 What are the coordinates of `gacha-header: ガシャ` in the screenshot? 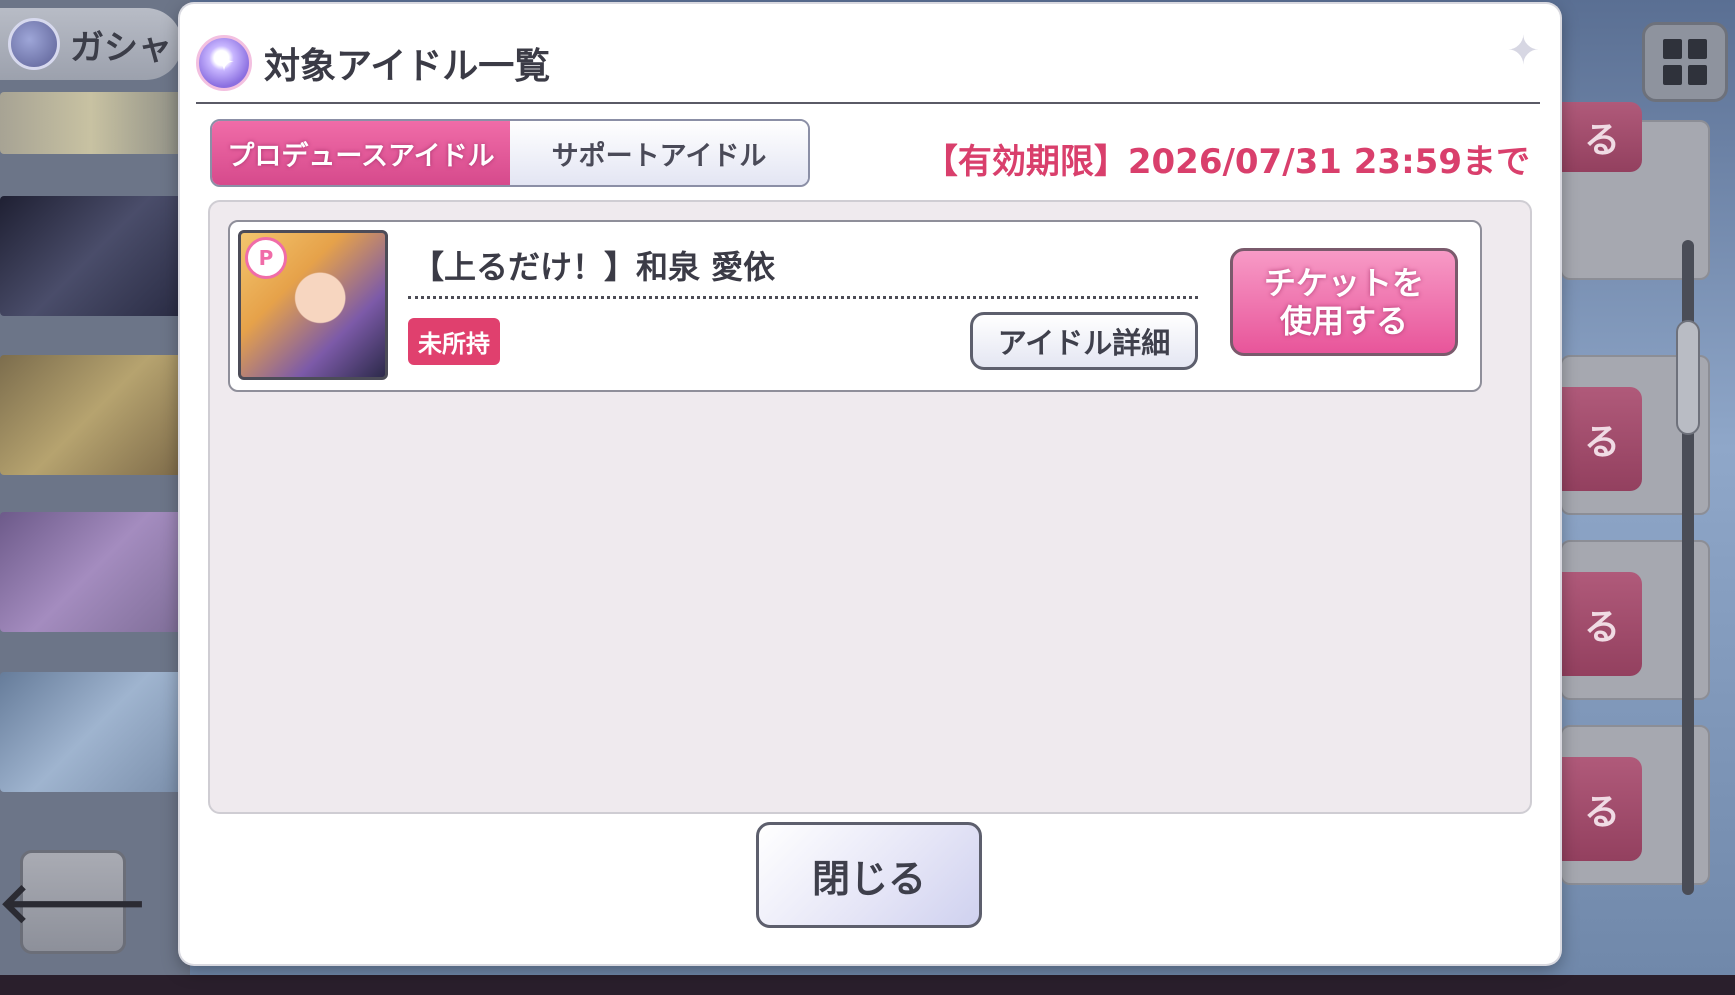 It's located at (91, 44).